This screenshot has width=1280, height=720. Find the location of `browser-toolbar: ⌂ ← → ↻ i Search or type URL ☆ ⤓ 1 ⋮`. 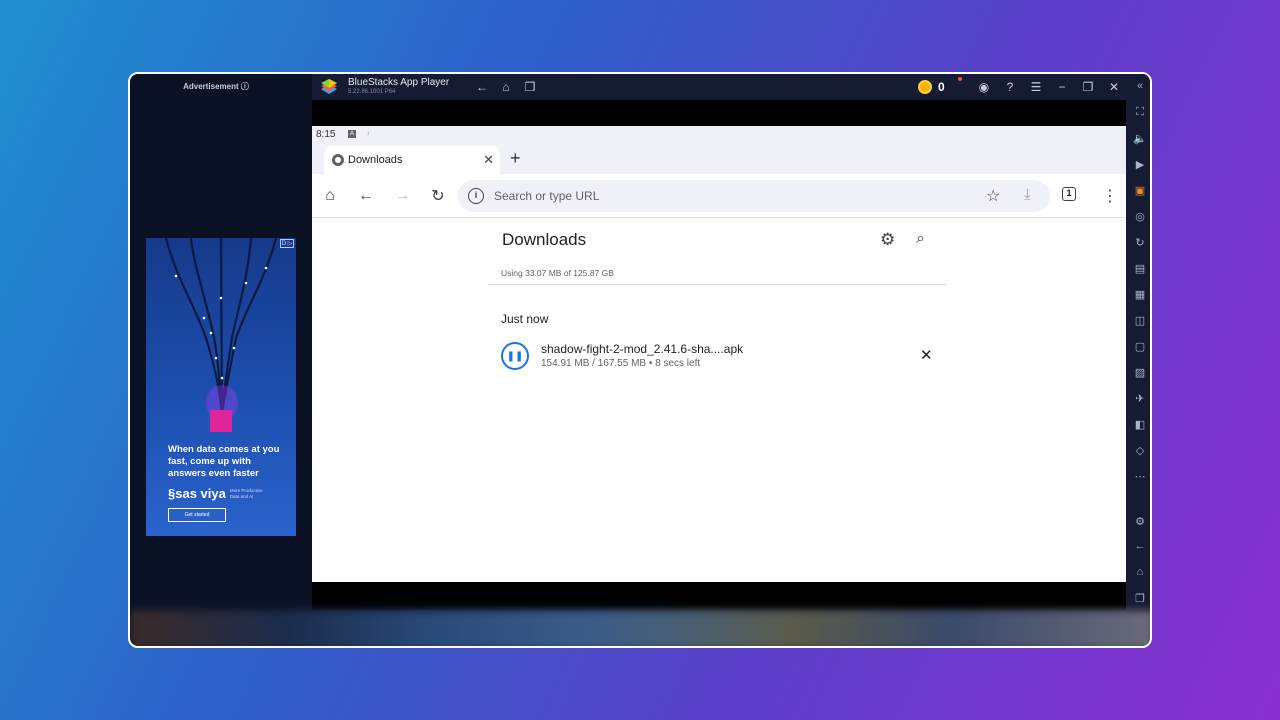

browser-toolbar: ⌂ ← → ↻ i Search or type URL ☆ ⤓ 1 ⋮ is located at coordinates (719, 196).